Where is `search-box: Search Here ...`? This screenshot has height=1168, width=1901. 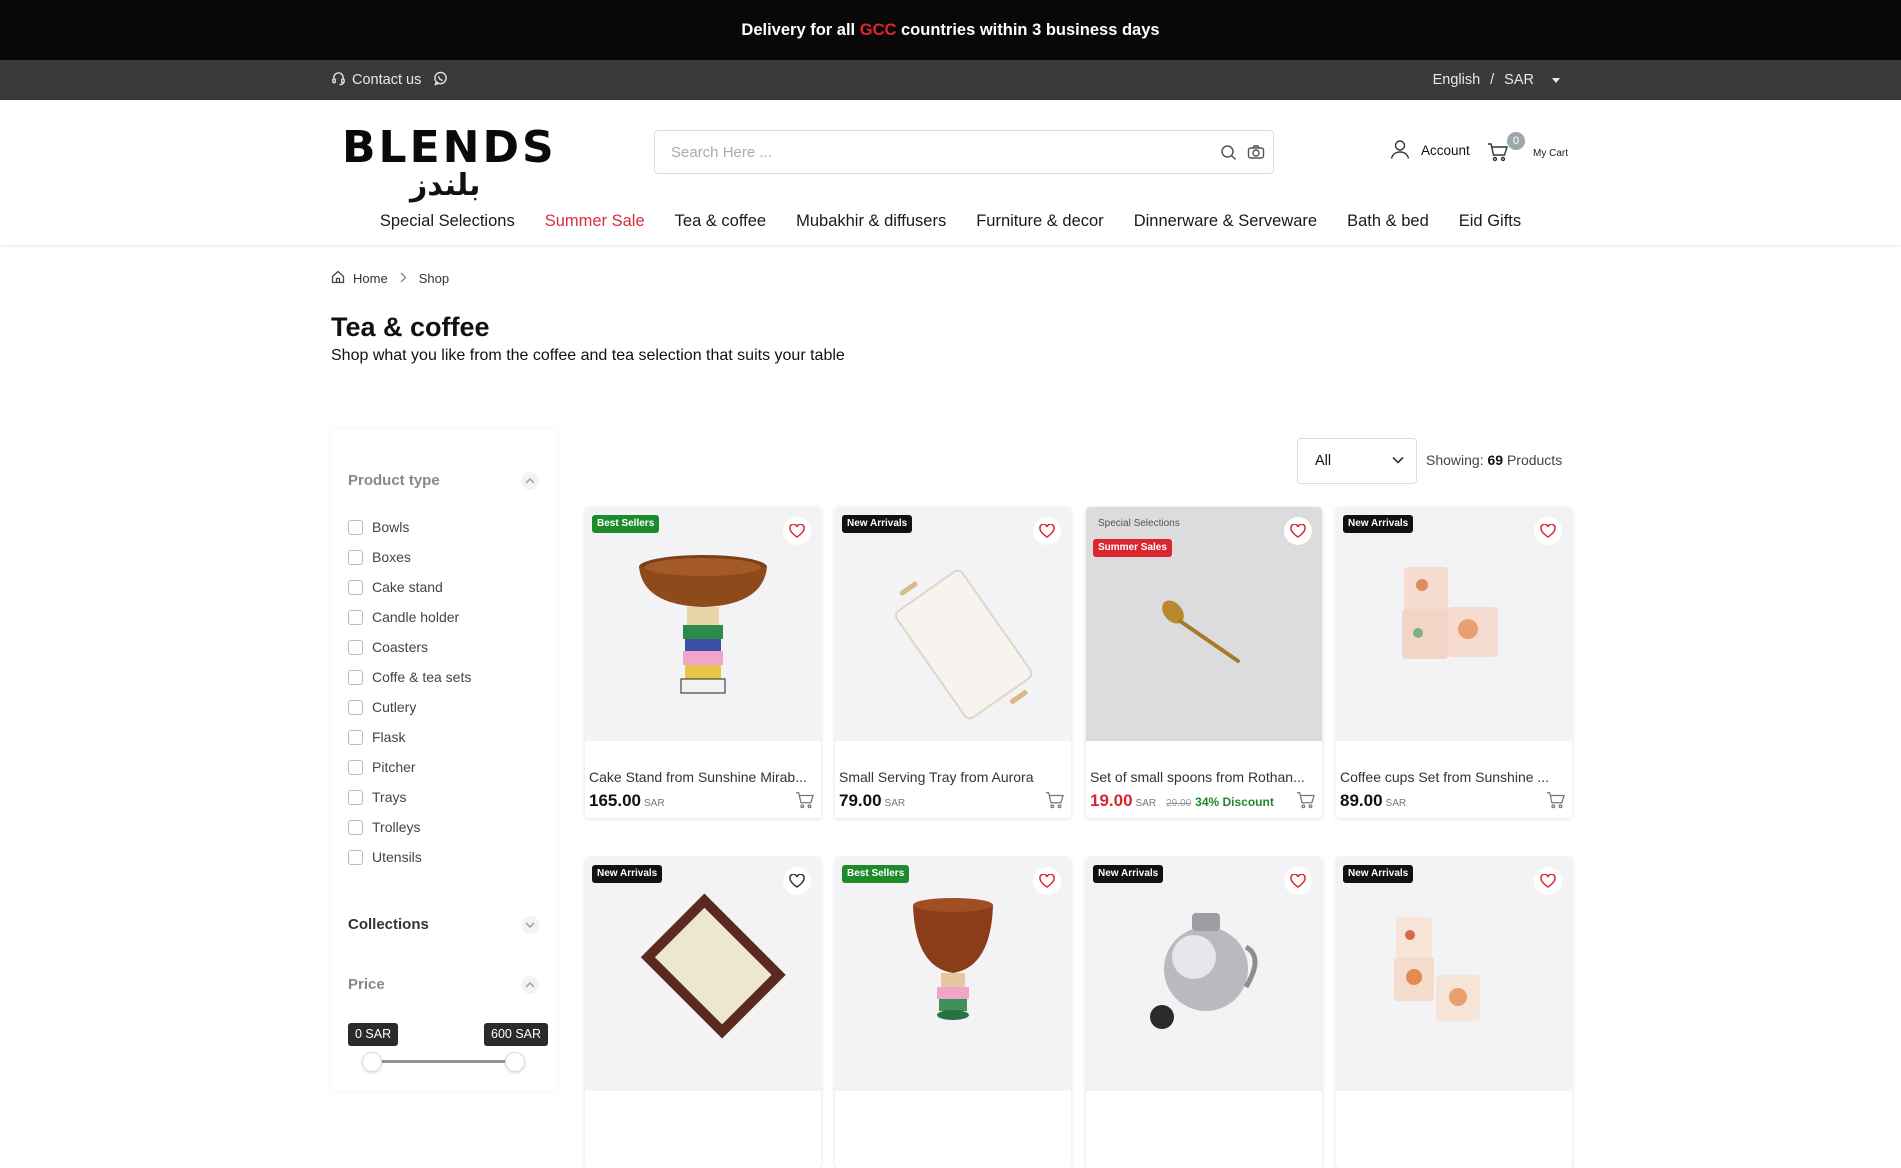 search-box: Search Here ... is located at coordinates (964, 152).